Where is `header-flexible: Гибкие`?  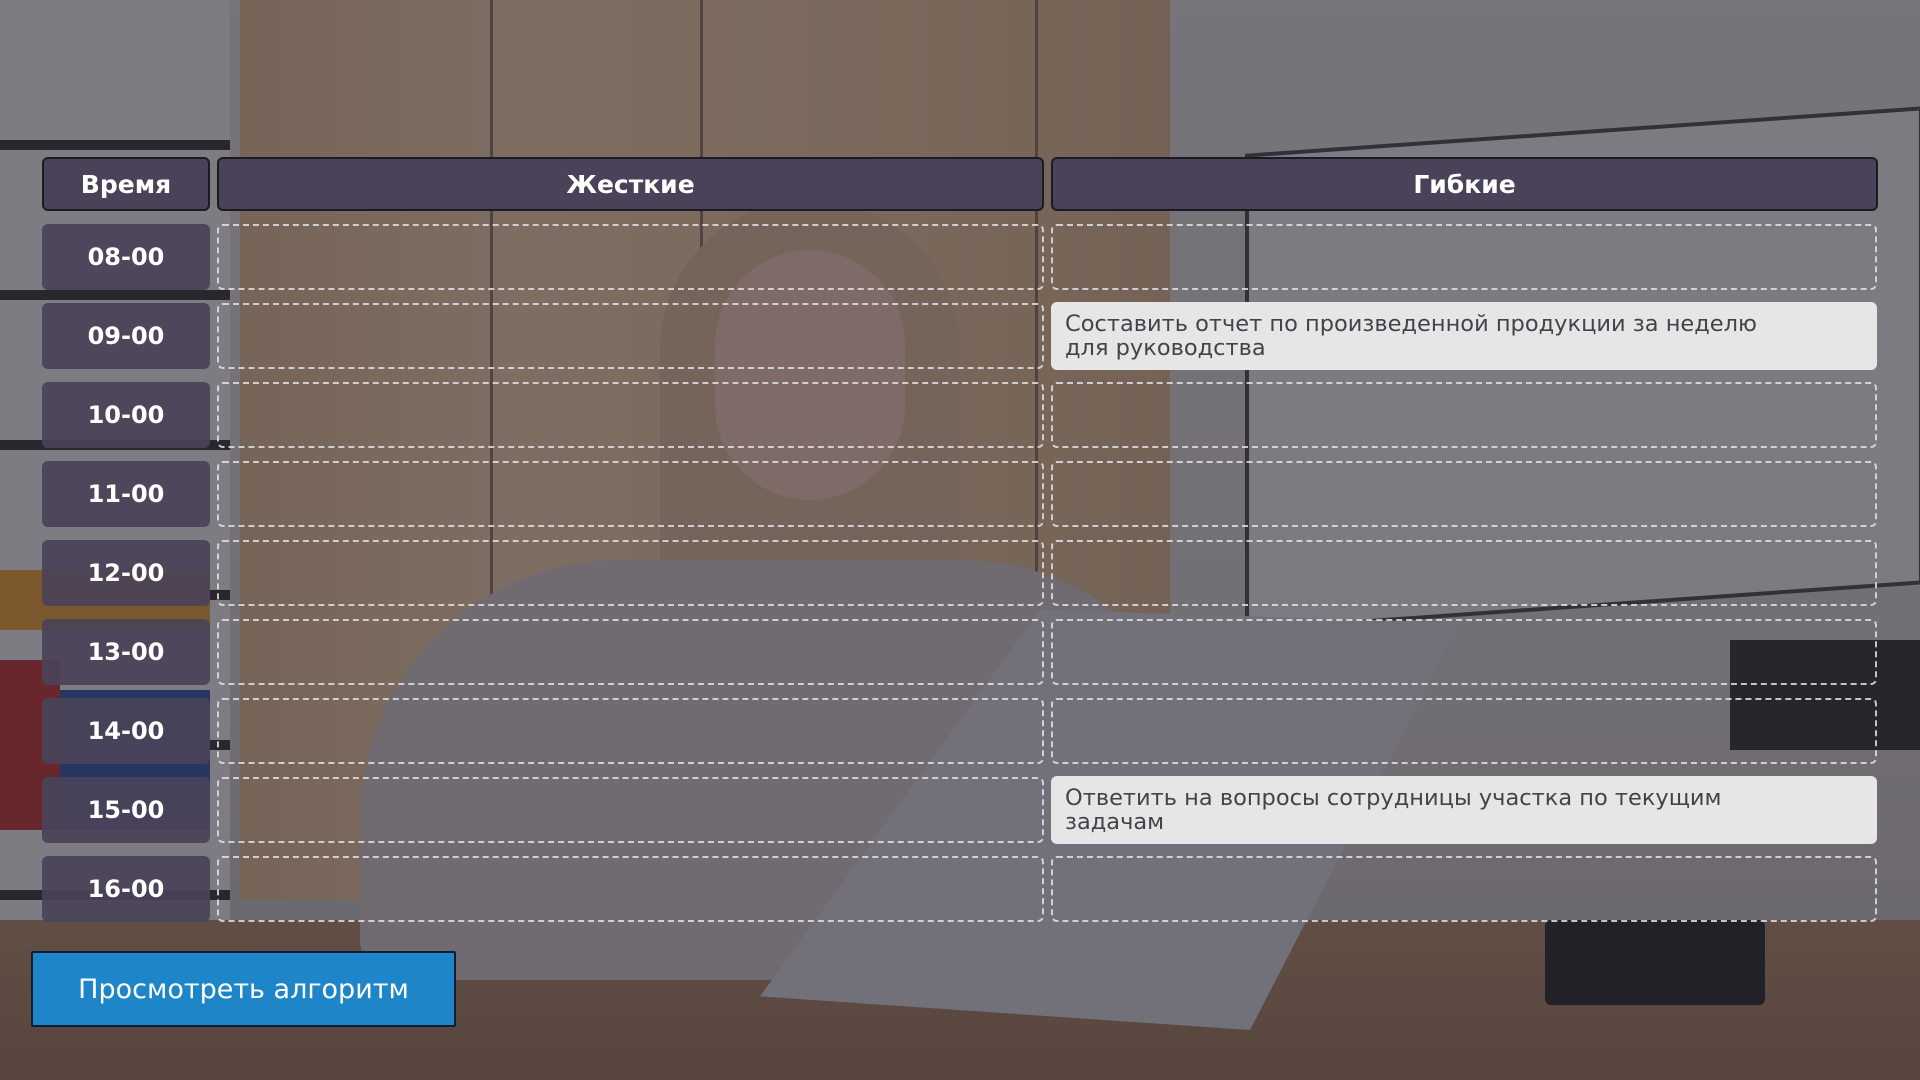
header-flexible: Гибкие is located at coordinates (1464, 184).